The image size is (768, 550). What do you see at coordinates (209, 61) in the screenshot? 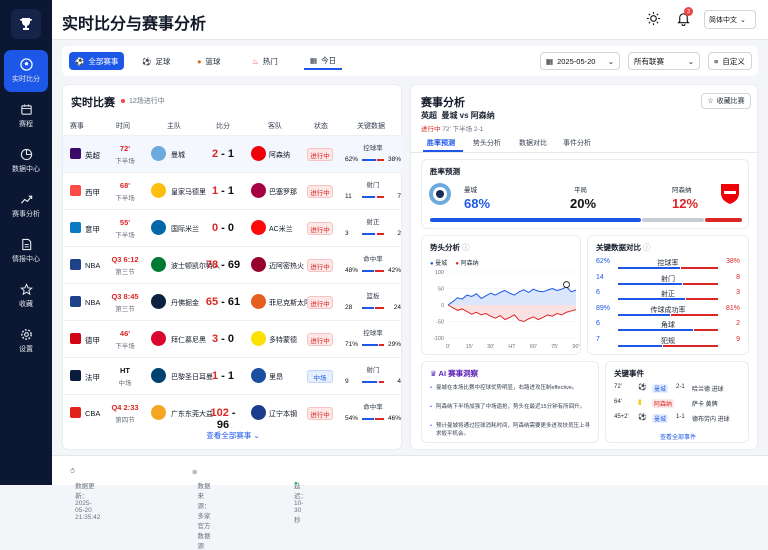
I see `tab-basketball: ● 篮球` at bounding box center [209, 61].